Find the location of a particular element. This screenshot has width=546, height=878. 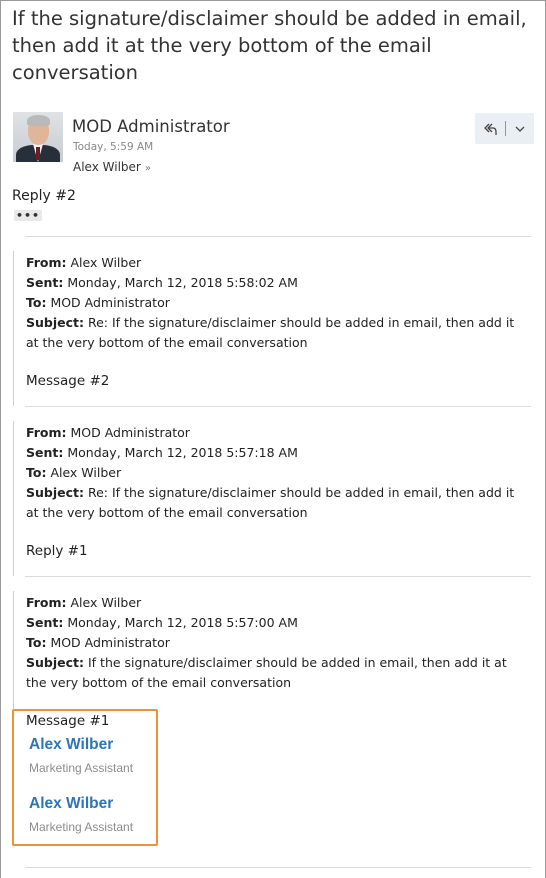

quoted-body: Reply #1 is located at coordinates (57, 551).